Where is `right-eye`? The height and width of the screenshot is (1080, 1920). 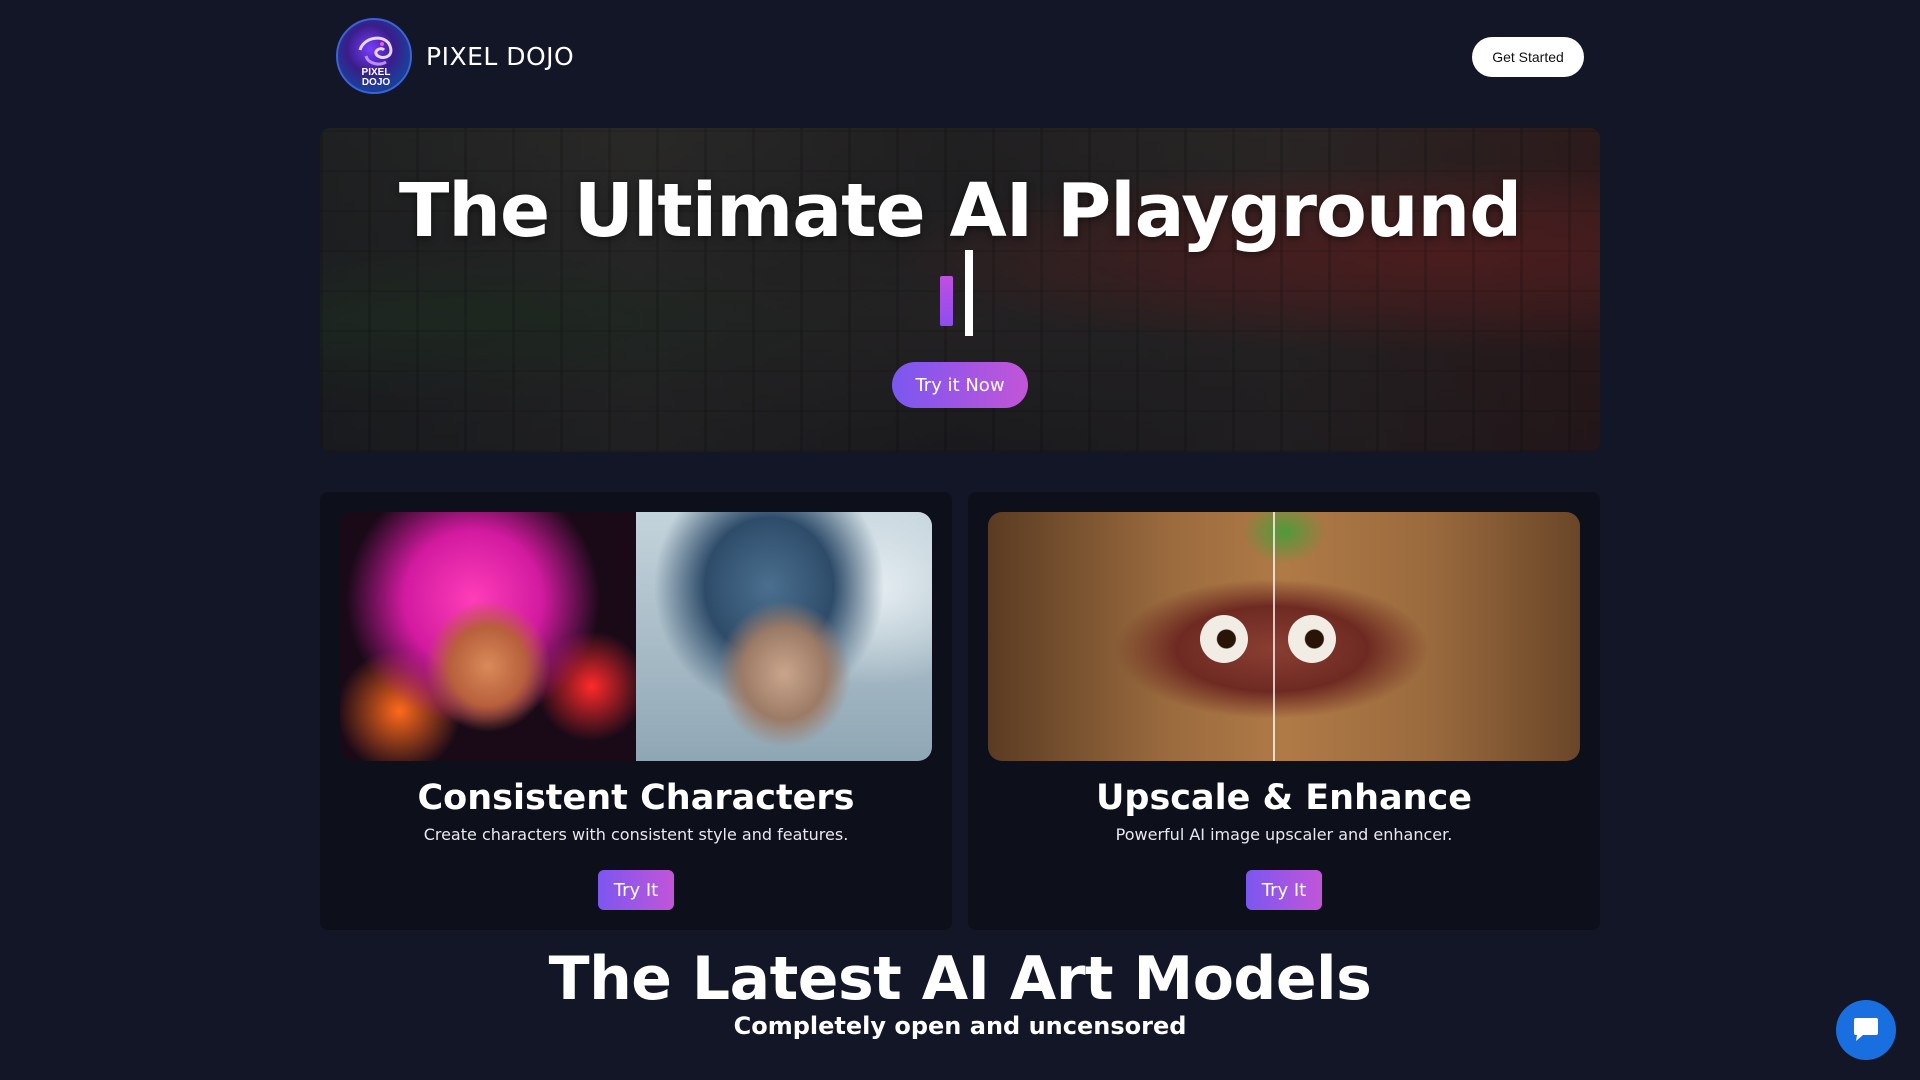
right-eye is located at coordinates (1312, 639).